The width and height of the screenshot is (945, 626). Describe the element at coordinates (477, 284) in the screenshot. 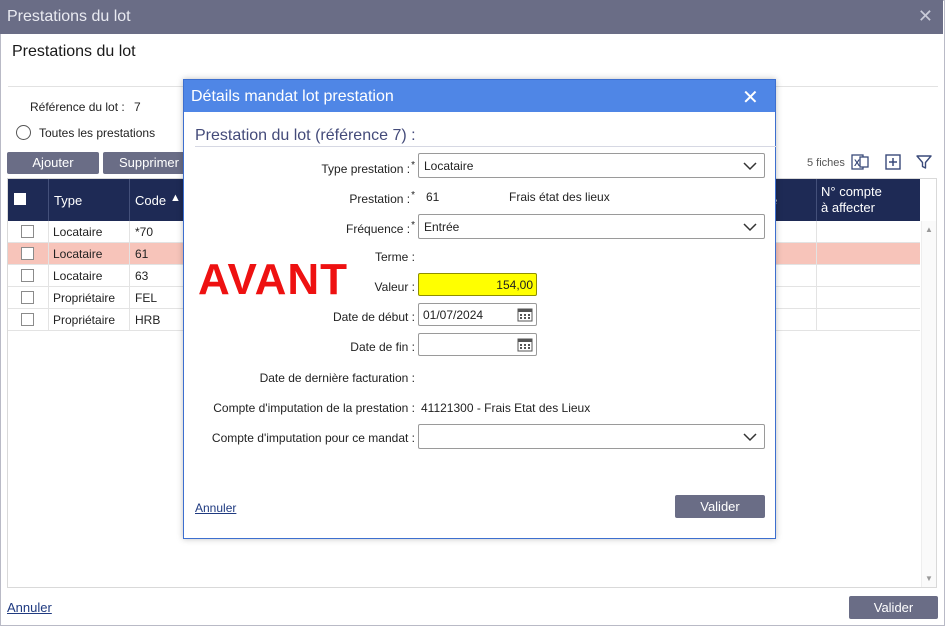

I see `valeur-input: 154,00` at that location.